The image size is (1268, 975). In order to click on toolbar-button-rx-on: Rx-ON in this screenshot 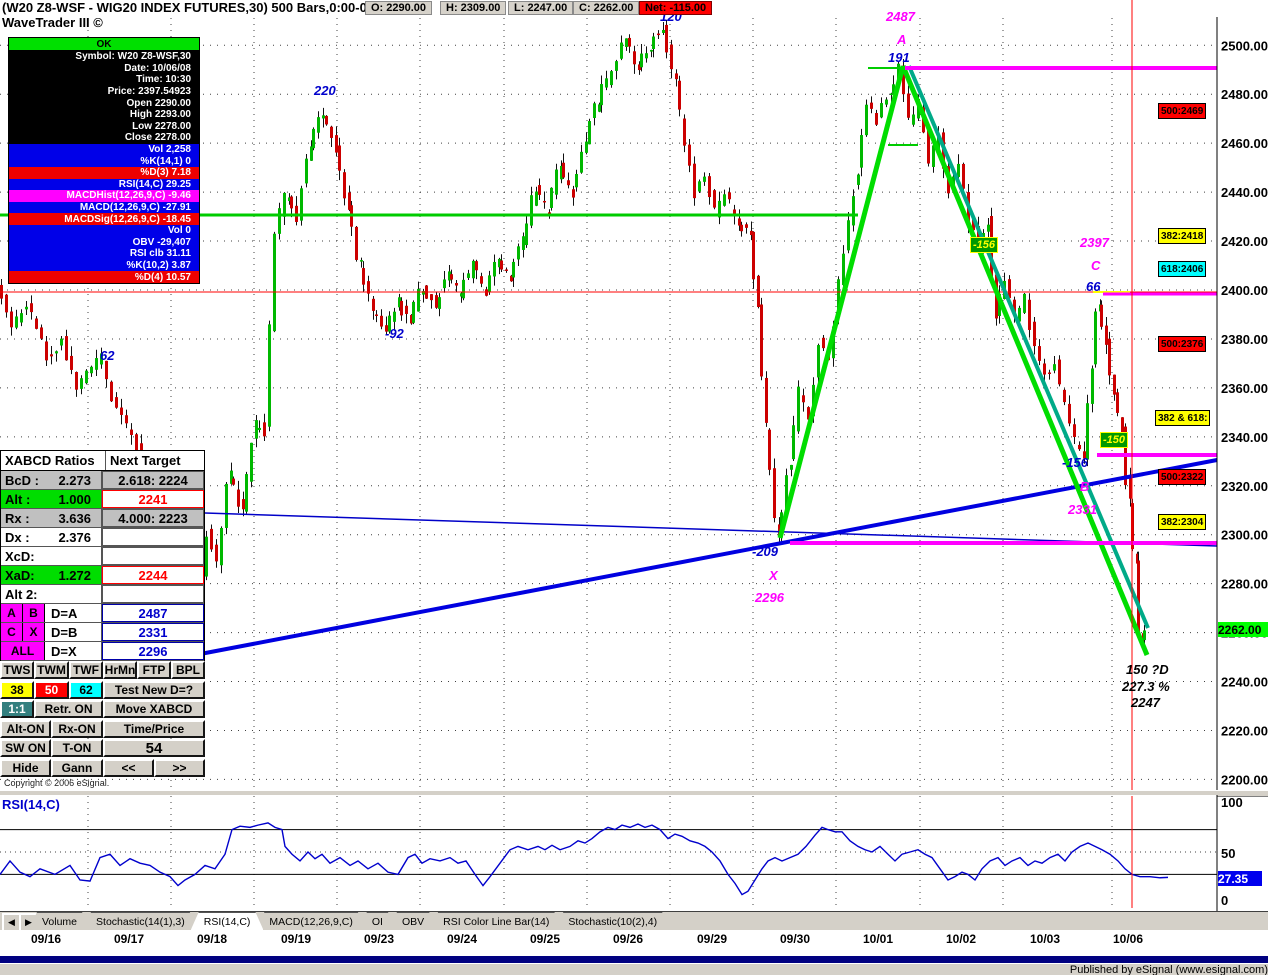, I will do `click(77, 728)`.